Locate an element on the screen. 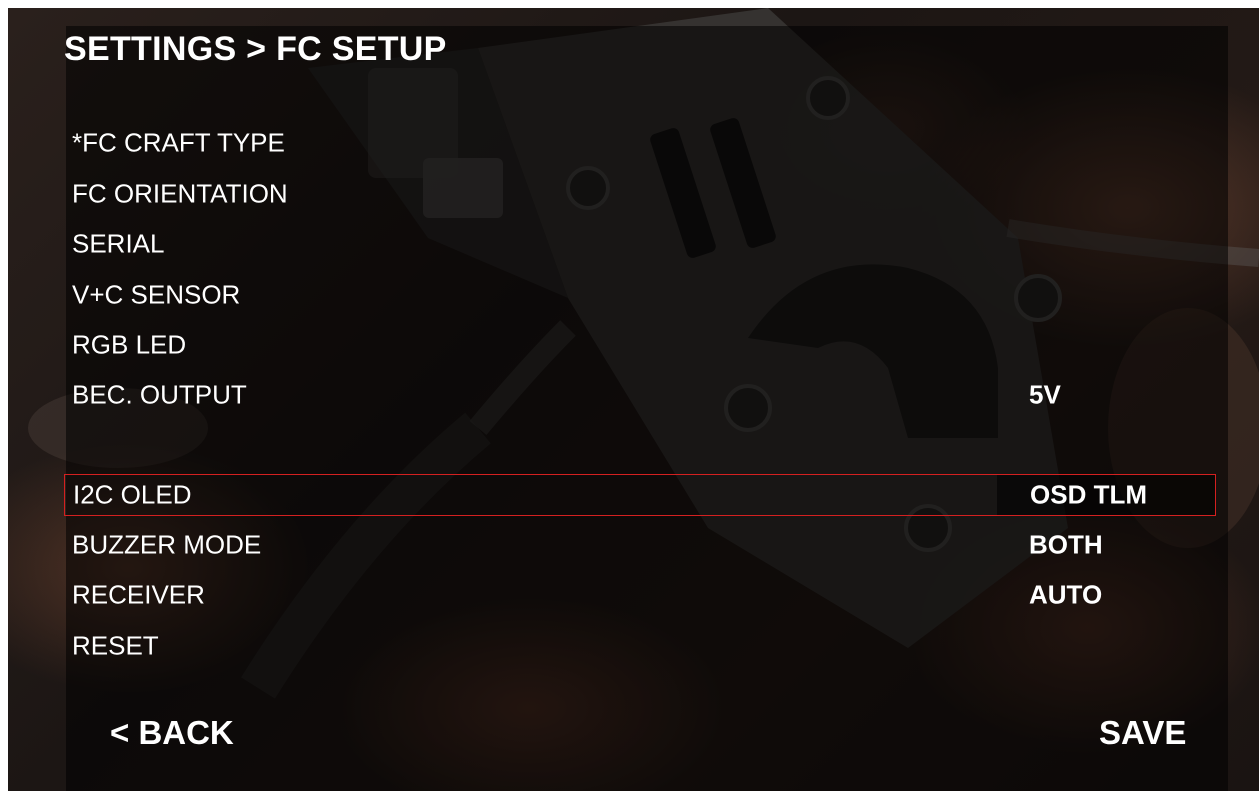  menu-item-label: *FC CRAFT TYPE is located at coordinates (178, 142).